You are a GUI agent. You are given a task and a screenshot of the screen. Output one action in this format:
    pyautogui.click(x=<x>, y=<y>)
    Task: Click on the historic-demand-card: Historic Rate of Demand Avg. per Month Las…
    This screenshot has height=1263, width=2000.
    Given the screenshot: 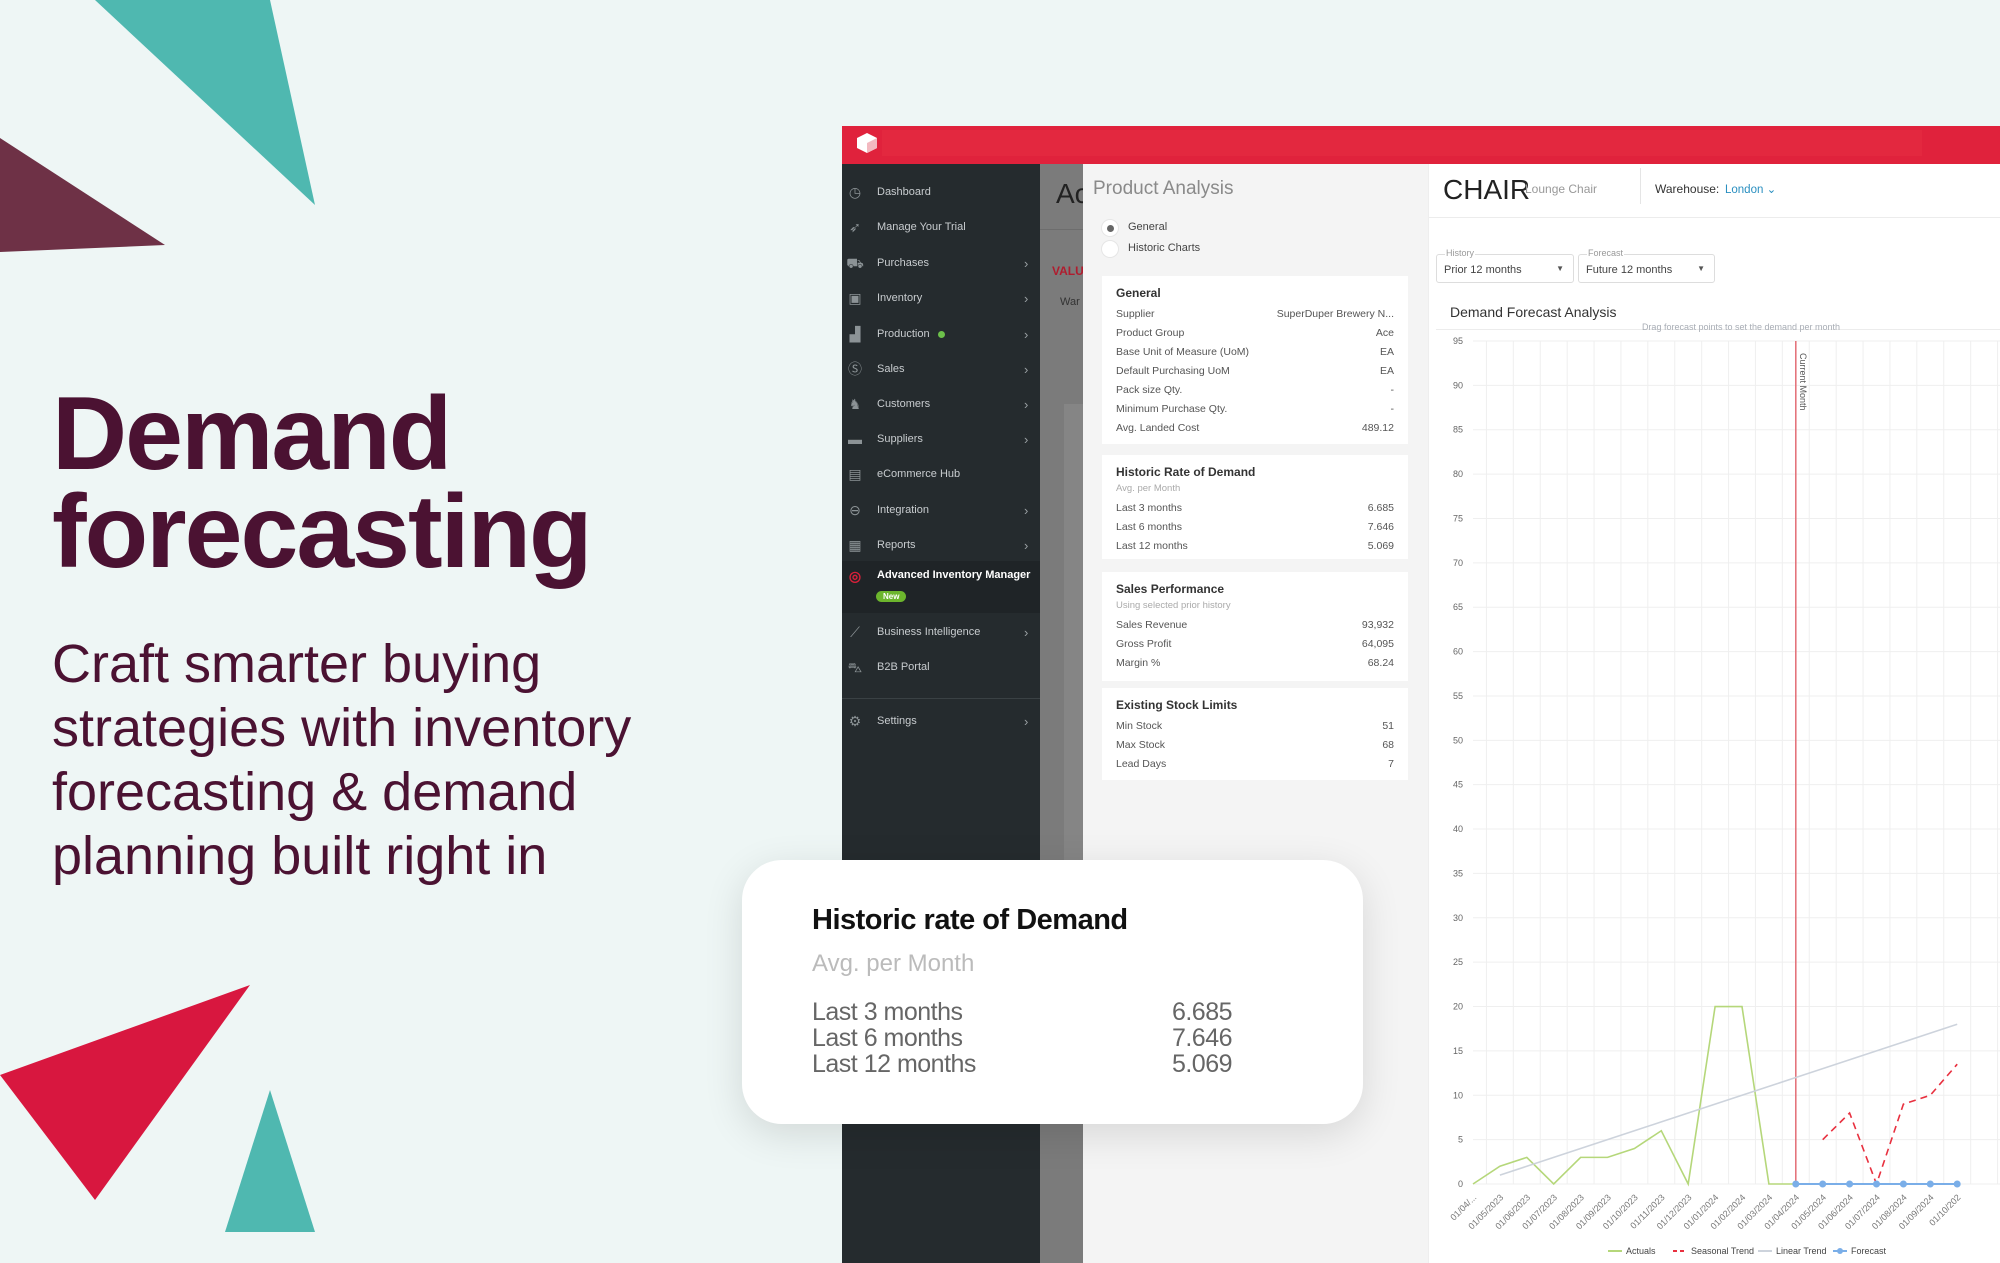 What is the action you would take?
    pyautogui.click(x=1255, y=507)
    